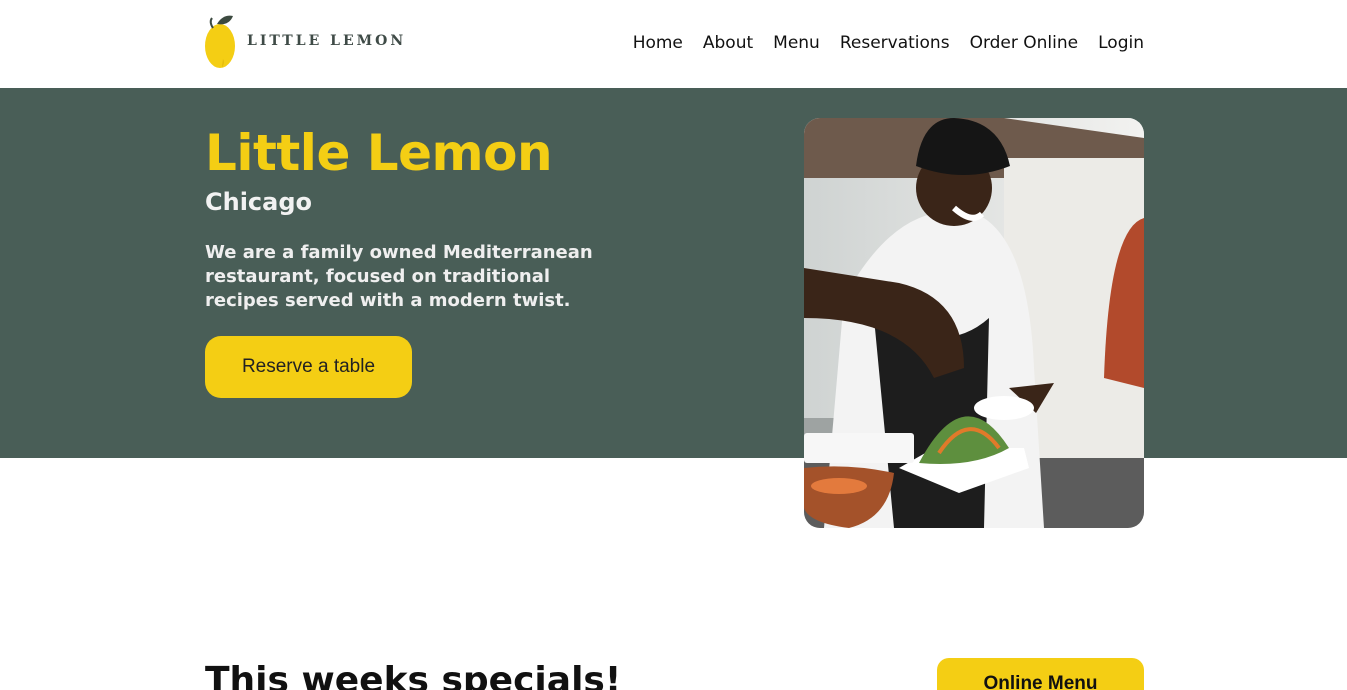 This screenshot has height=690, width=1347. What do you see at coordinates (308, 367) in the screenshot?
I see `reserve-table-button: Reserve a table` at bounding box center [308, 367].